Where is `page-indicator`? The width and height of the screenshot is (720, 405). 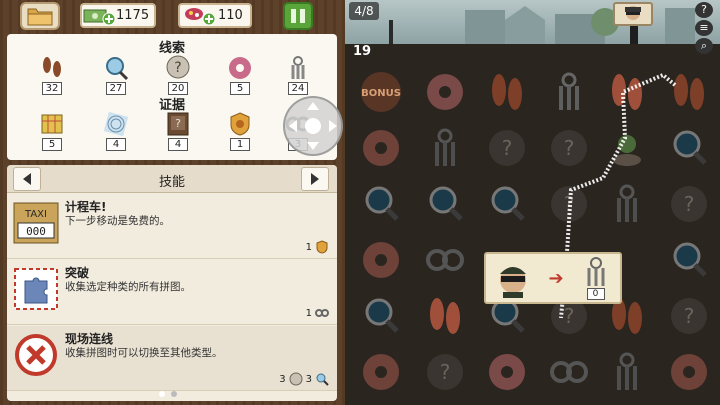 page-indicator is located at coordinates (168, 394).